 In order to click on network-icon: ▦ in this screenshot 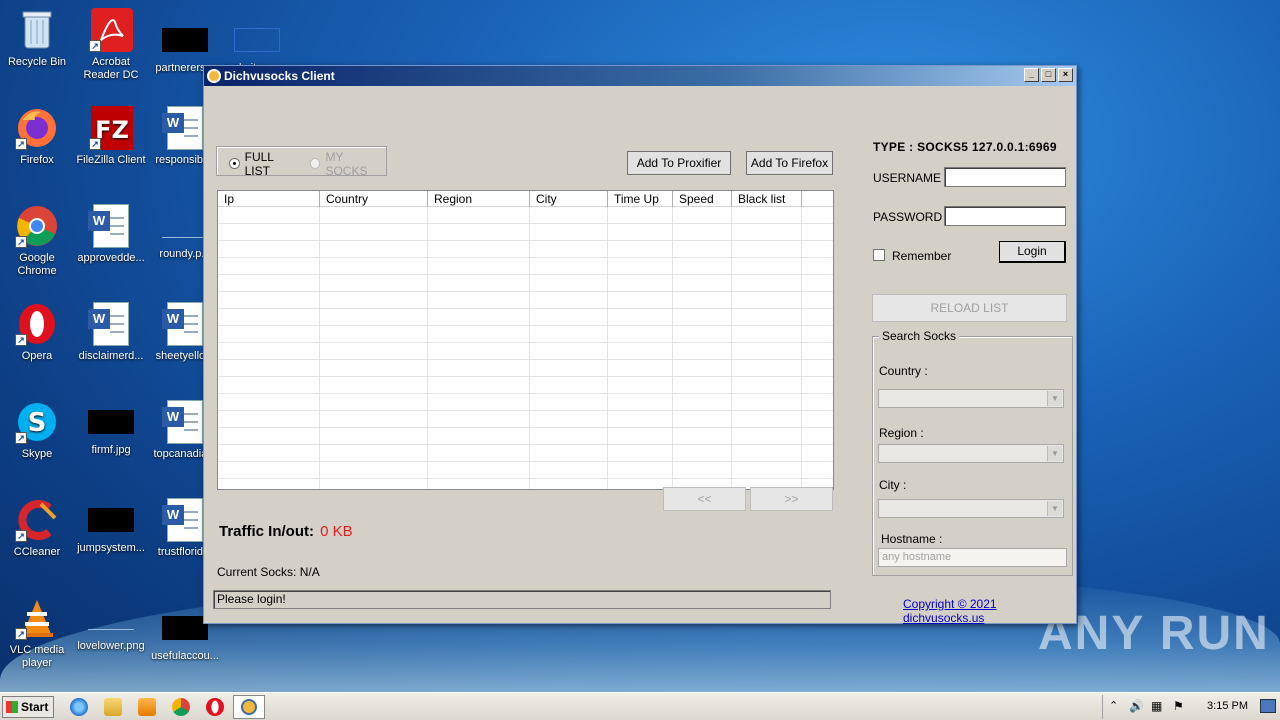, I will do `click(1156, 706)`.